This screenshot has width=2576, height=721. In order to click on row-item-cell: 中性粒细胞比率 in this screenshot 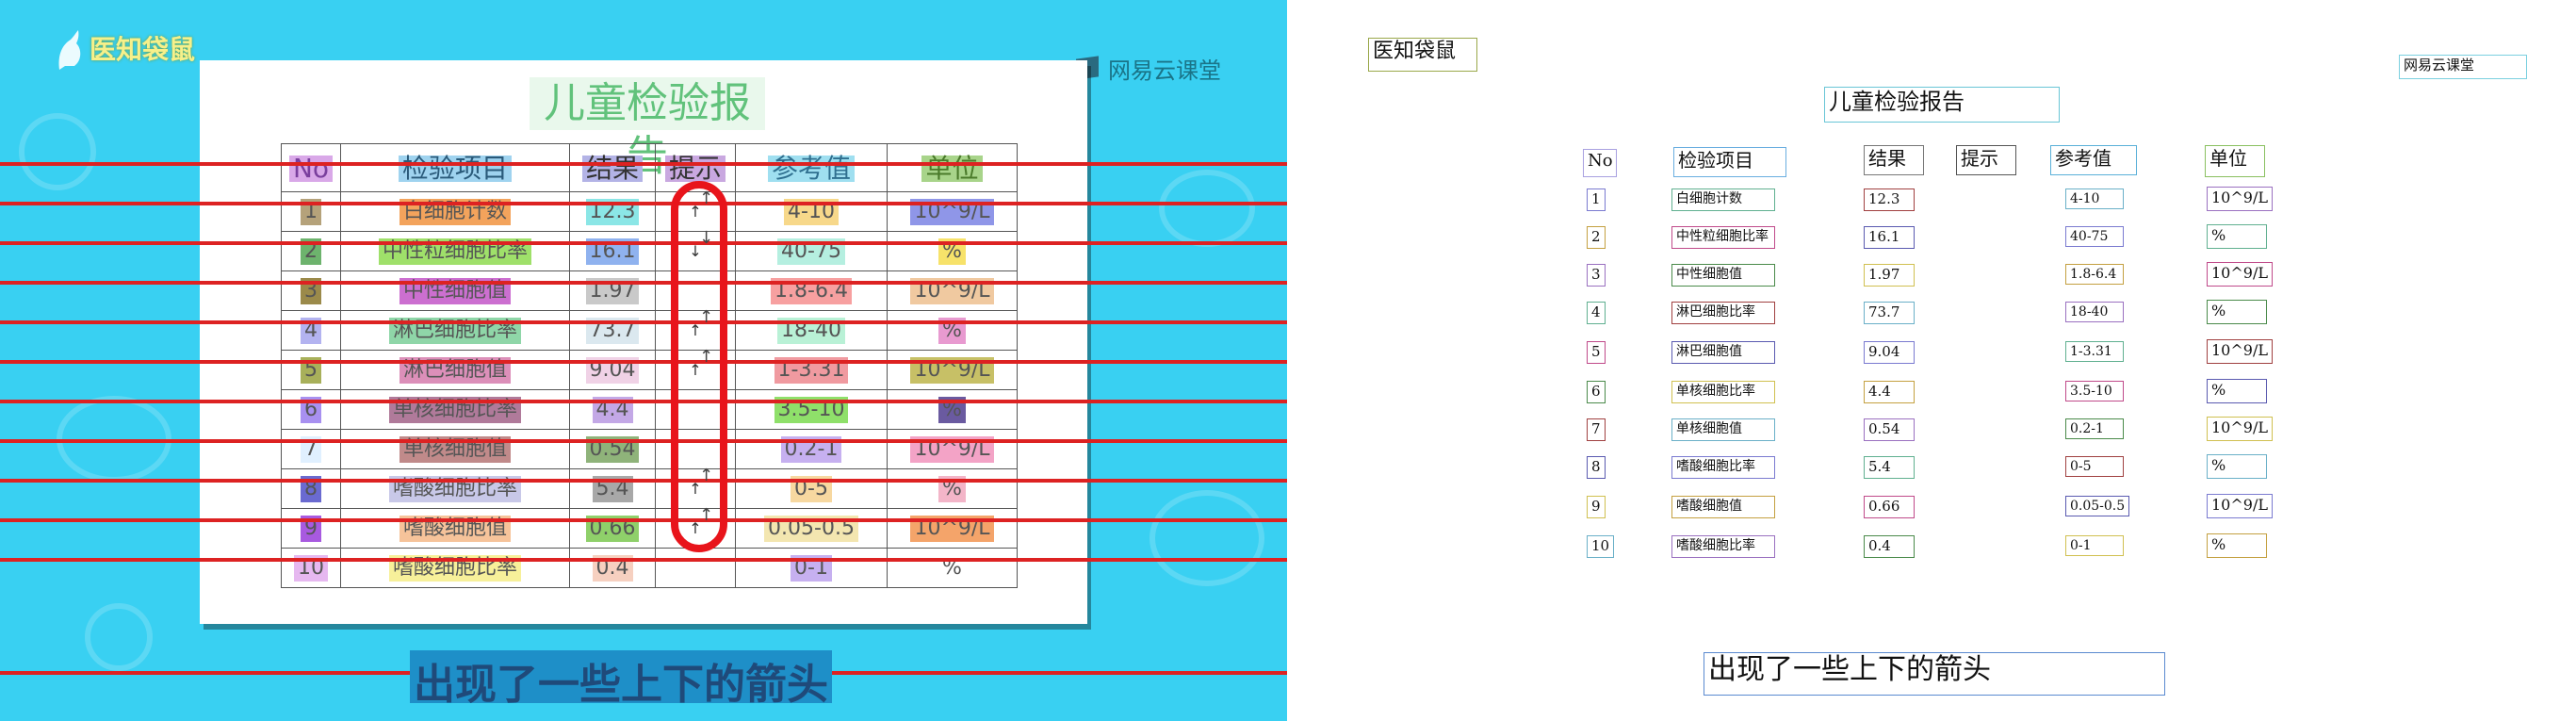, I will do `click(455, 251)`.